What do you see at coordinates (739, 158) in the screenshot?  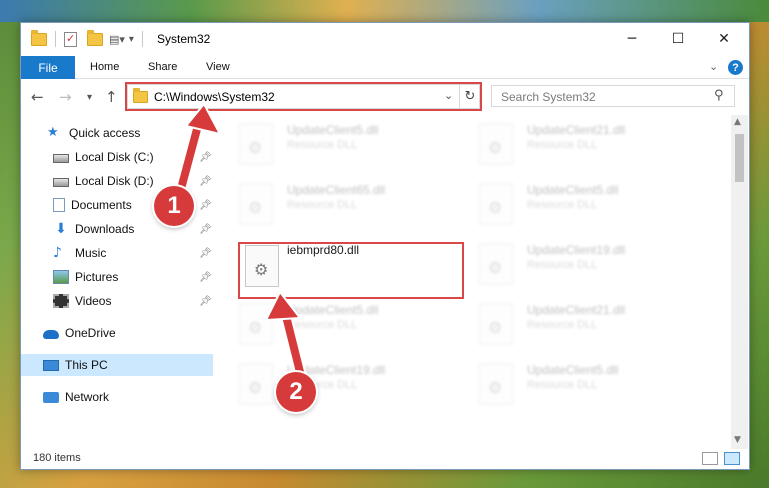 I see `scrollbar-thumb` at bounding box center [739, 158].